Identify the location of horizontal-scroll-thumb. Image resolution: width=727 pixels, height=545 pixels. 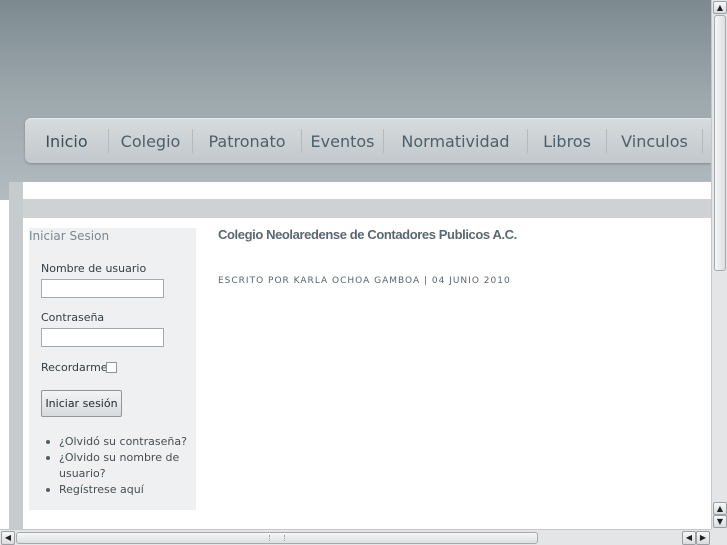
(277, 538).